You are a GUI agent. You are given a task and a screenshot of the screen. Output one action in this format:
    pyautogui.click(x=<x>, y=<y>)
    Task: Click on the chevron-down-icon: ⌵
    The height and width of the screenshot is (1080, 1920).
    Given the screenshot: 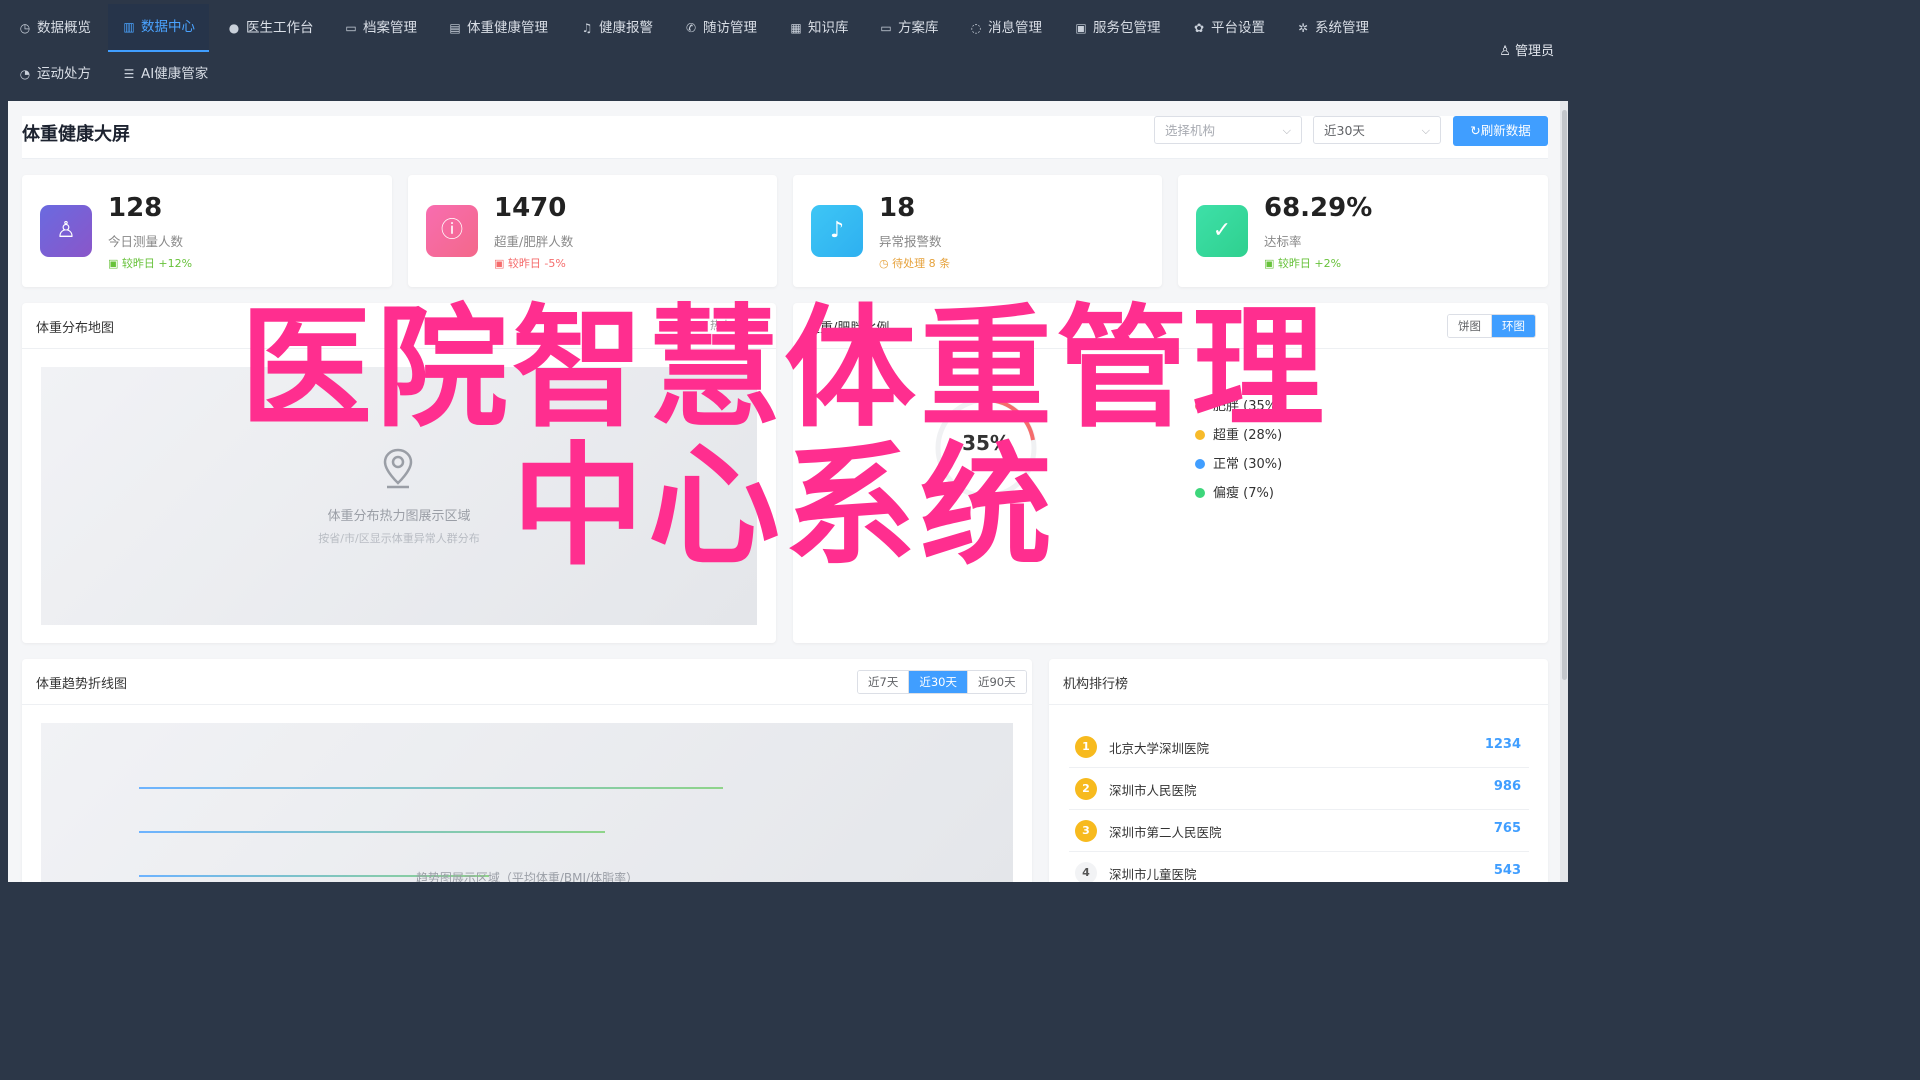 What is the action you would take?
    pyautogui.click(x=1286, y=130)
    